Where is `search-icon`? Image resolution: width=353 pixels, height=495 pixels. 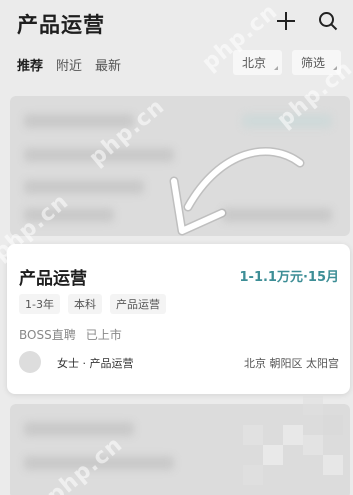
search-icon is located at coordinates (328, 21).